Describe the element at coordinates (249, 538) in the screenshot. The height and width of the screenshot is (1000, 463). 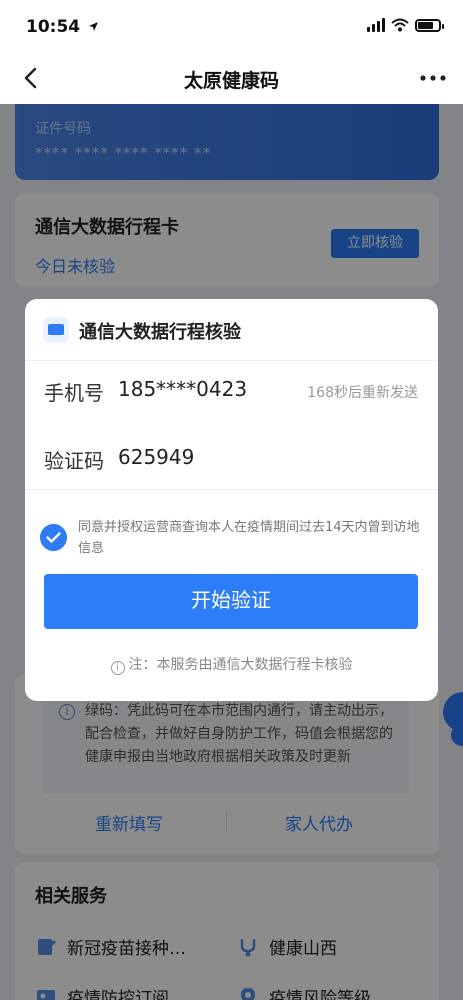
I see `consent-text: 同意并授权运营商查询本人在疫情期间过去14天内曾到访地信息` at that location.